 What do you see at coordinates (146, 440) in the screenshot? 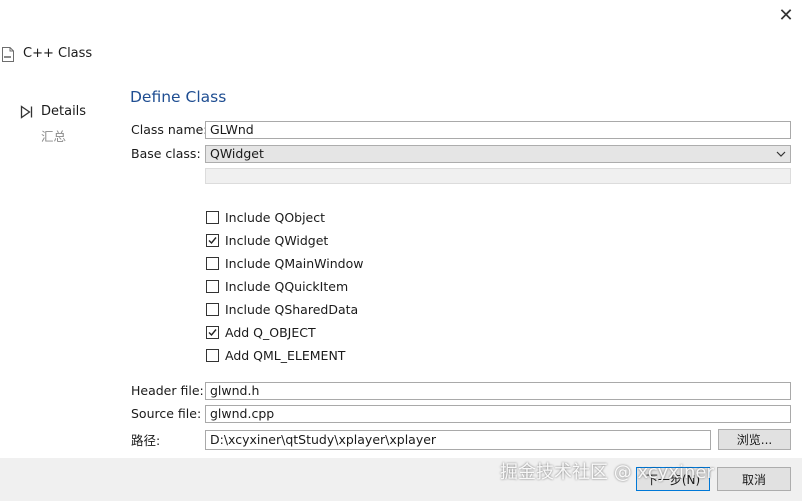
I see `path-label: 路径:` at bounding box center [146, 440].